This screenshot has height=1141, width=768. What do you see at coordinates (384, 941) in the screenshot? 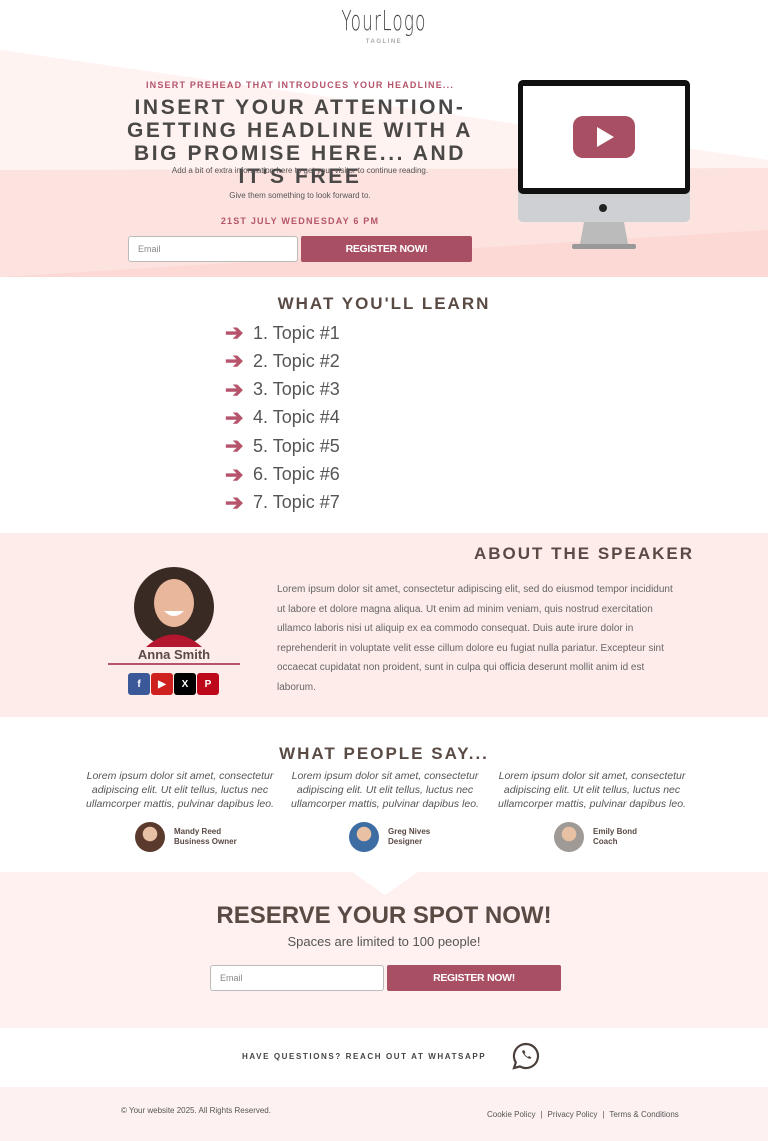
I see `reserve-subtitle: Spaces are limited to 100 people!` at bounding box center [384, 941].